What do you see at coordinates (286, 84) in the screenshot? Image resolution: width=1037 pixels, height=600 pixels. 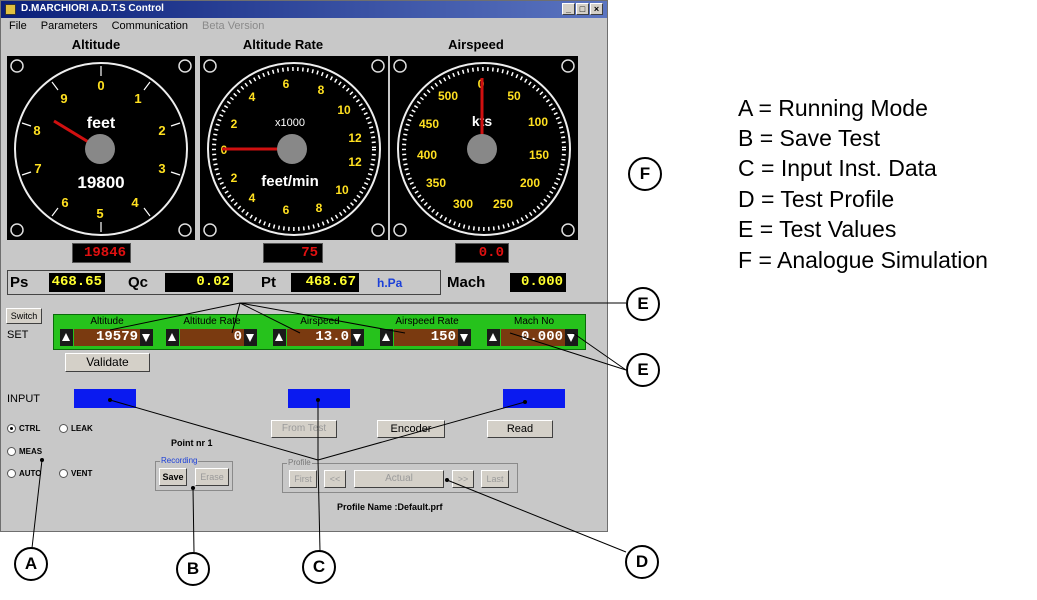 I see `altitude-rate-dial-top-6: 6` at bounding box center [286, 84].